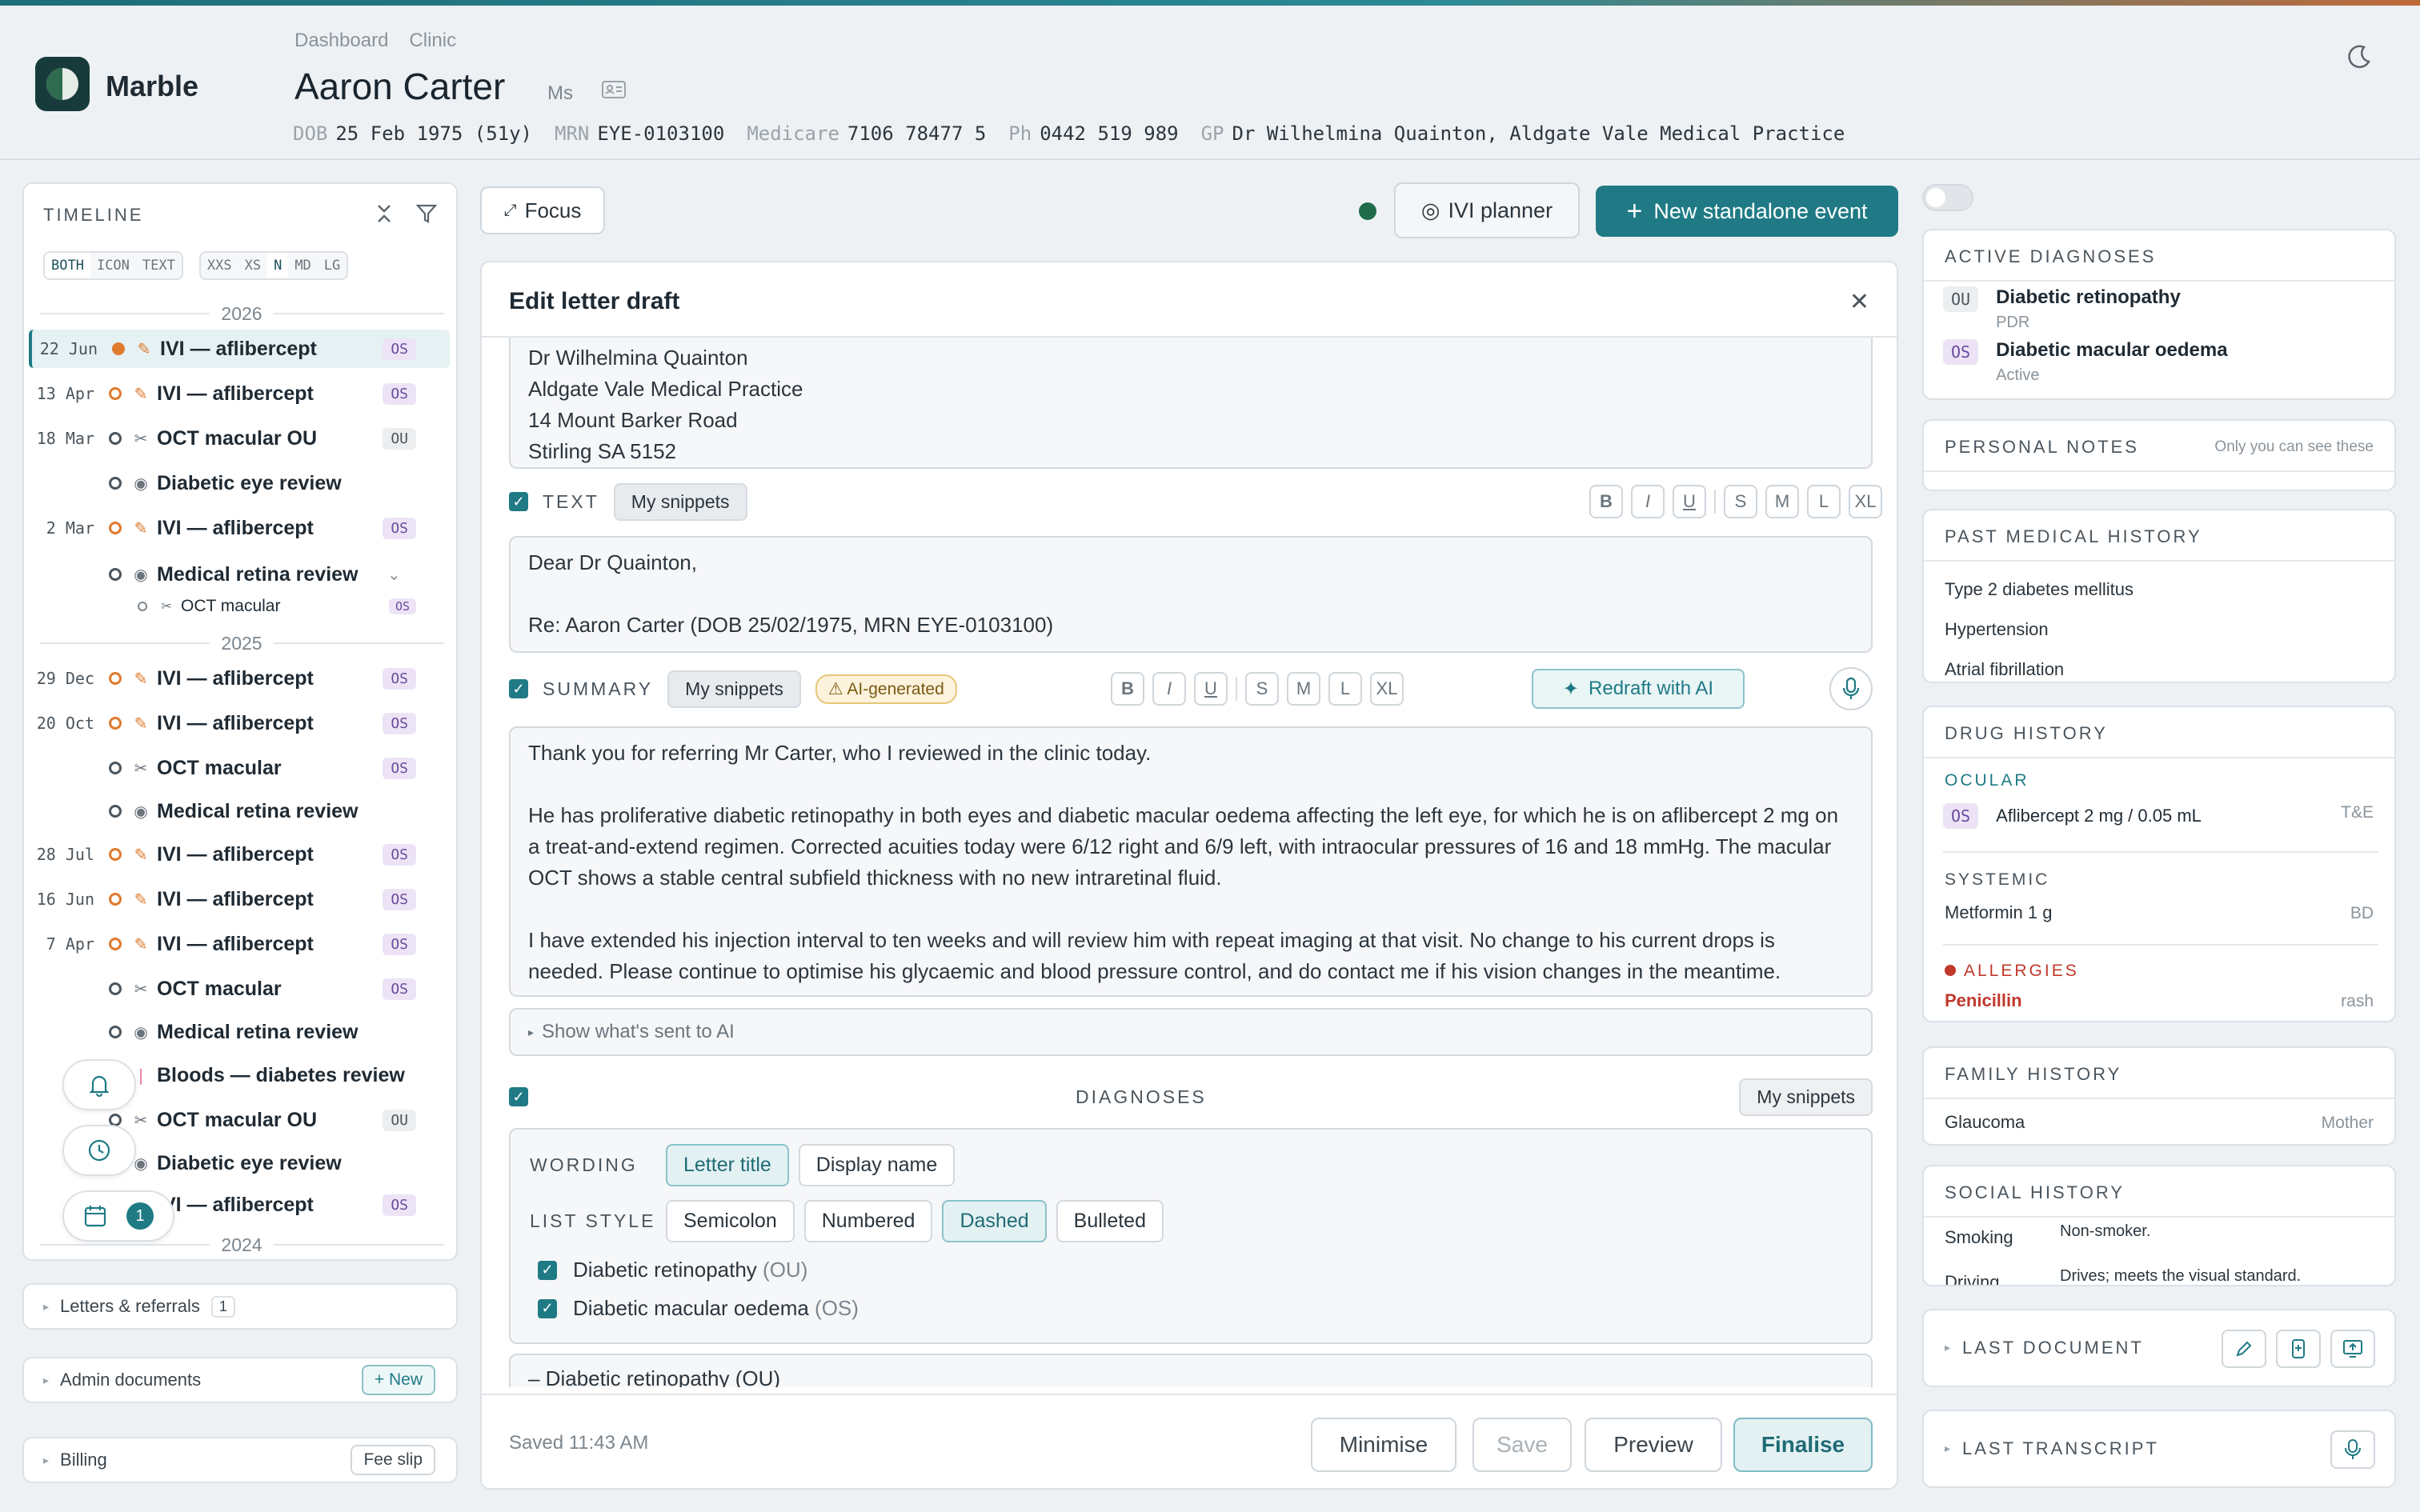 The image size is (2420, 1512). What do you see at coordinates (518, 688) in the screenshot?
I see `summary-section-checkbox: ✓` at bounding box center [518, 688].